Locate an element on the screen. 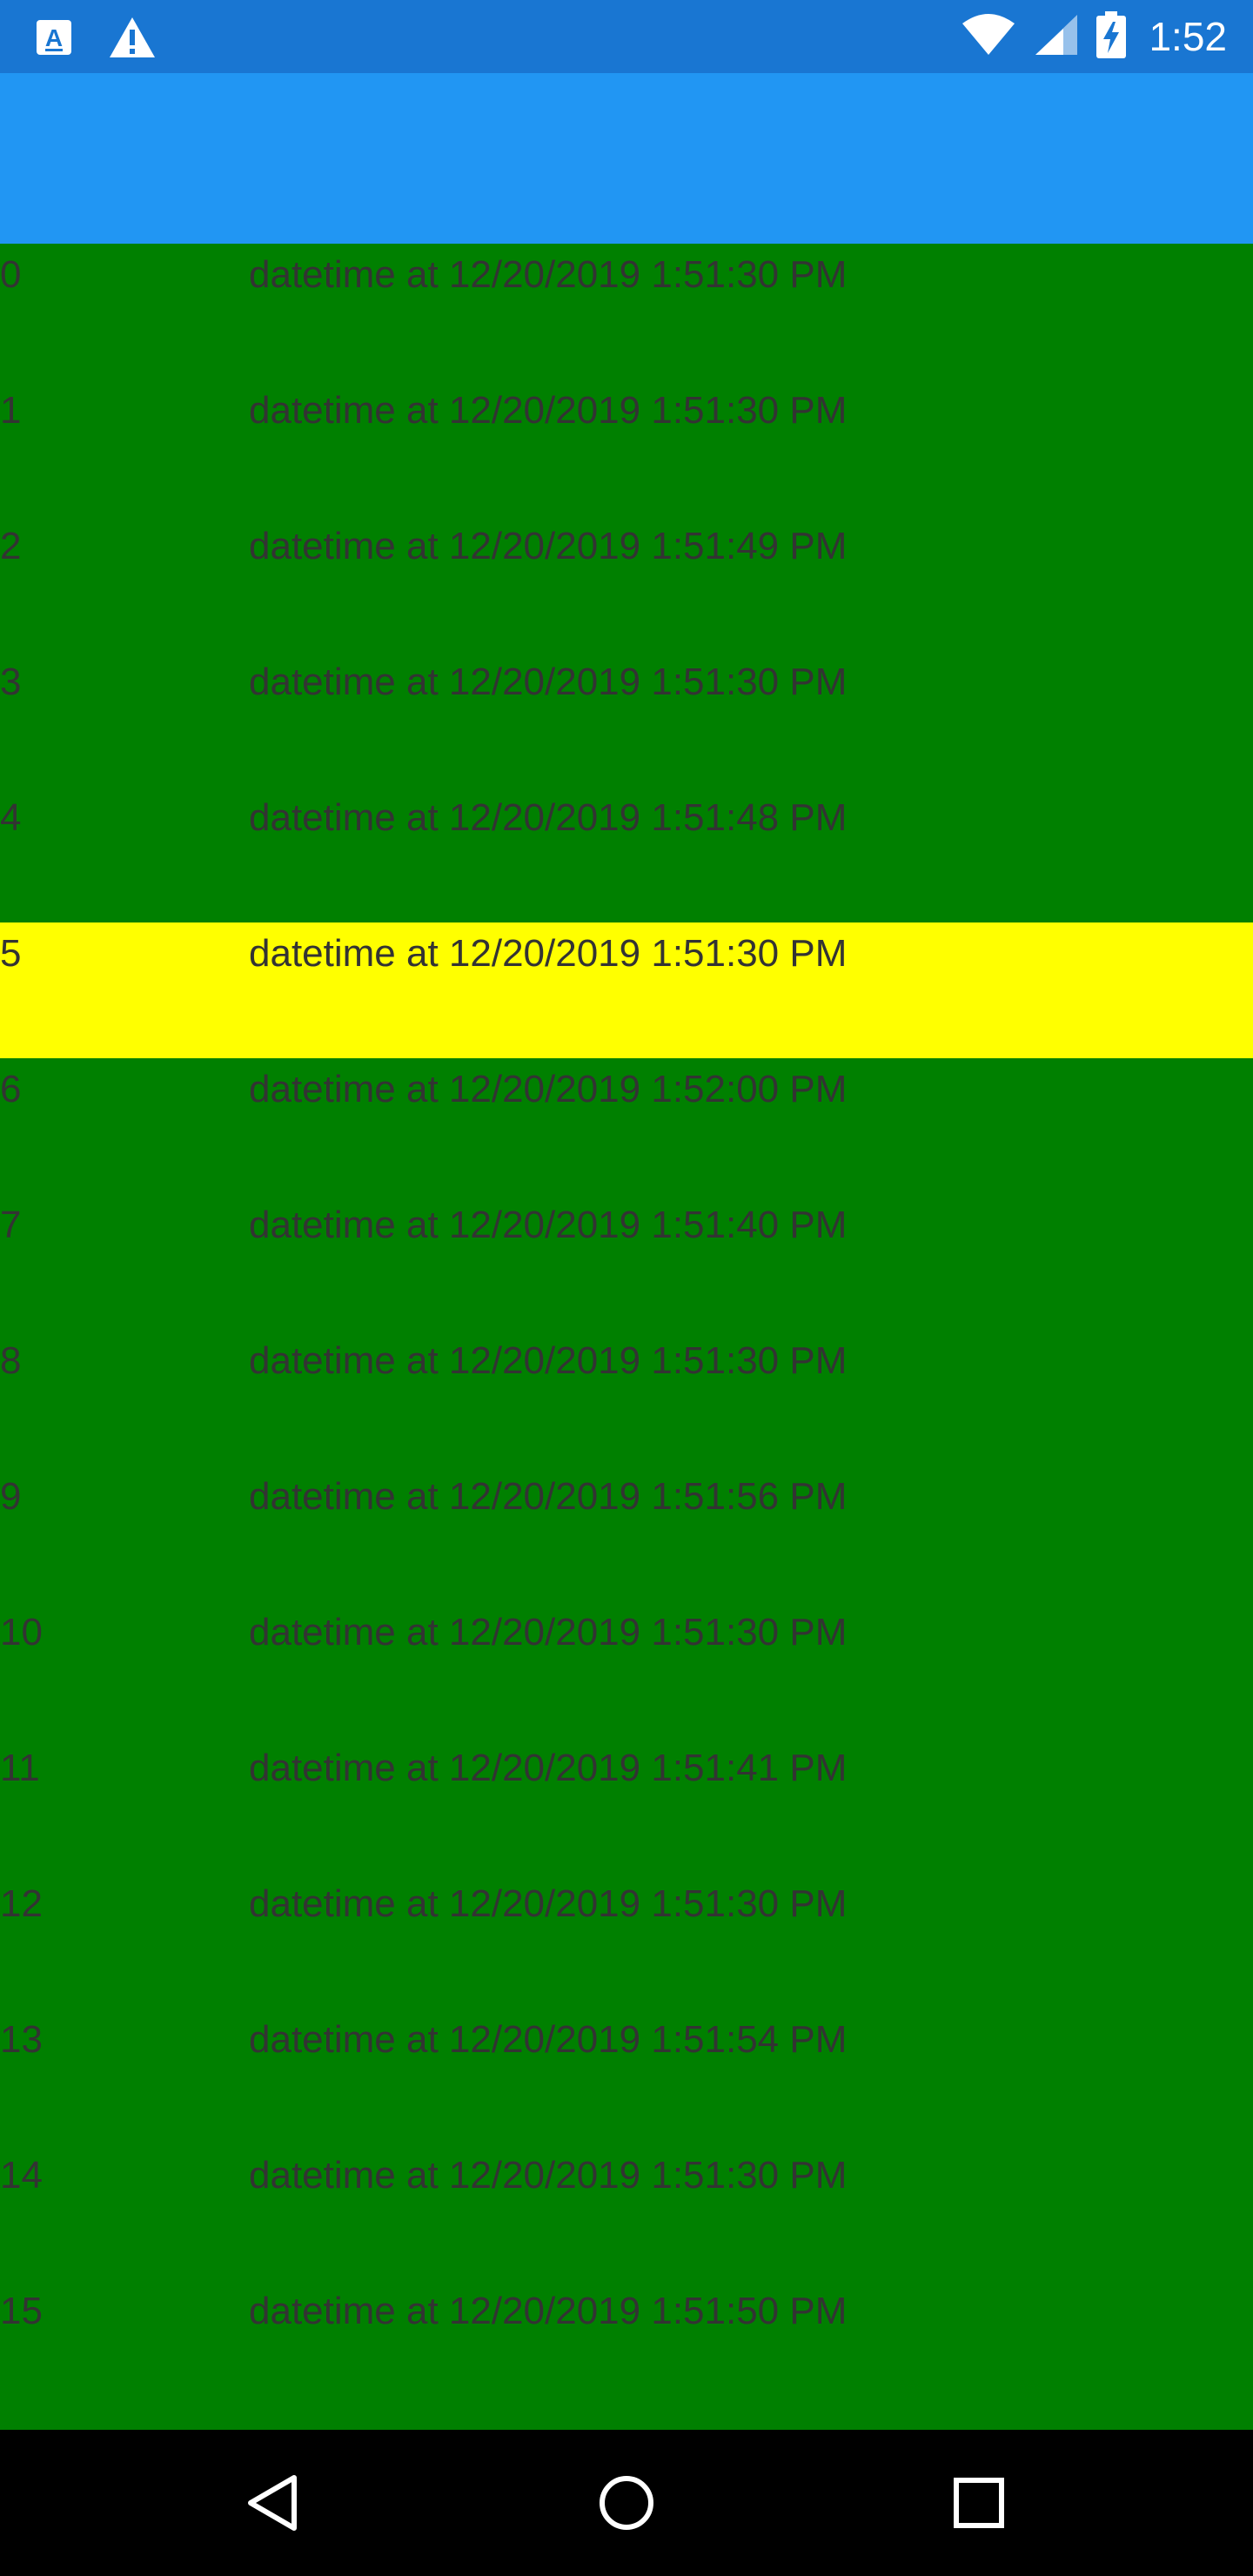 The height and width of the screenshot is (2576, 1253). list-item-index: 7 is located at coordinates (11, 1225).